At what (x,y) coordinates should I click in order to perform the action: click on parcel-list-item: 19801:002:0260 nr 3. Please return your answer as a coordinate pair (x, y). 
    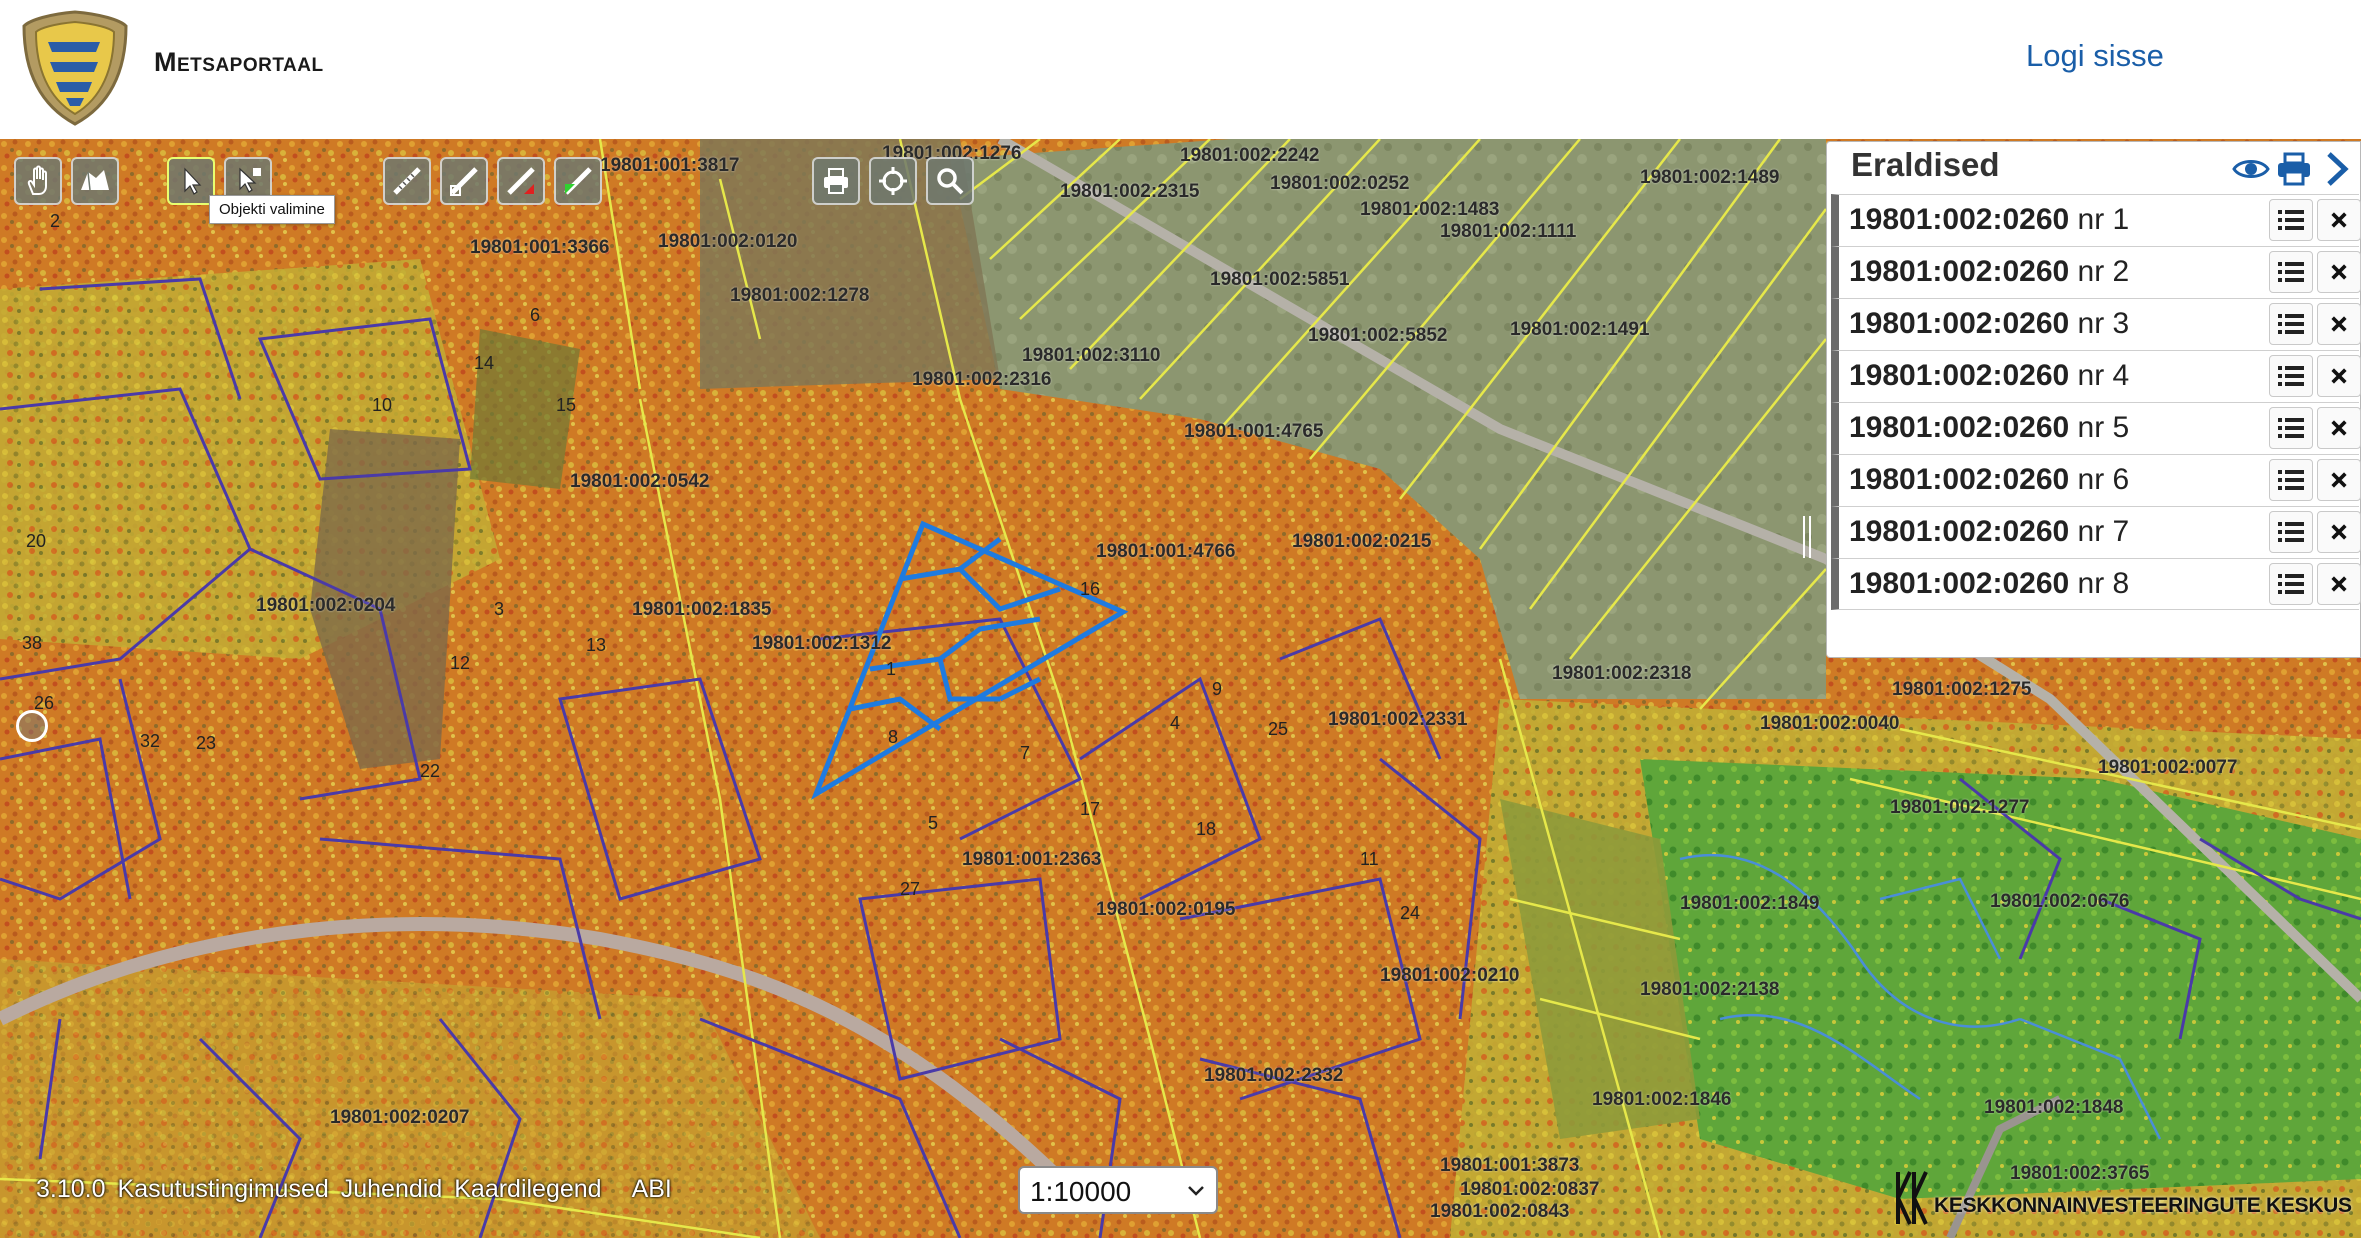
    Looking at the image, I should click on (2096, 324).